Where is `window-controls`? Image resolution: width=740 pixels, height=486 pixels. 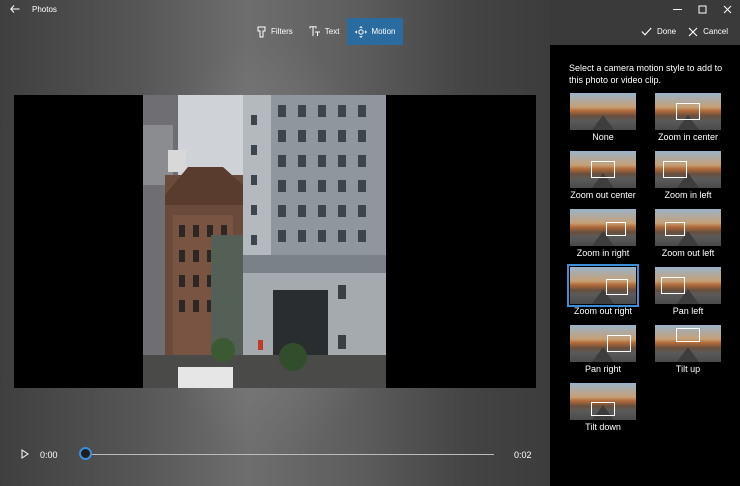 window-controls is located at coordinates (702, 9).